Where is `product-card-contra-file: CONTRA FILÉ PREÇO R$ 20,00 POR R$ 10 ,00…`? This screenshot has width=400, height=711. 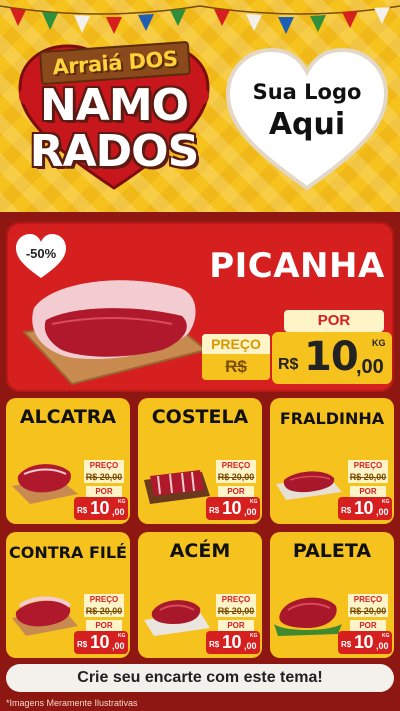 product-card-contra-file: CONTRA FILÉ PREÇO R$ 20,00 POR R$ 10 ,00… is located at coordinates (68, 595).